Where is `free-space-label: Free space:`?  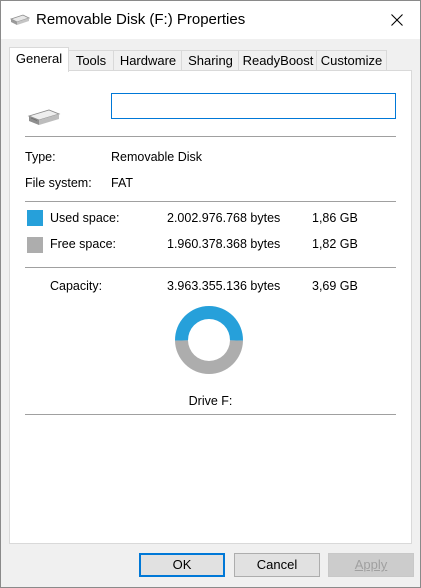 free-space-label: Free space: is located at coordinates (83, 244).